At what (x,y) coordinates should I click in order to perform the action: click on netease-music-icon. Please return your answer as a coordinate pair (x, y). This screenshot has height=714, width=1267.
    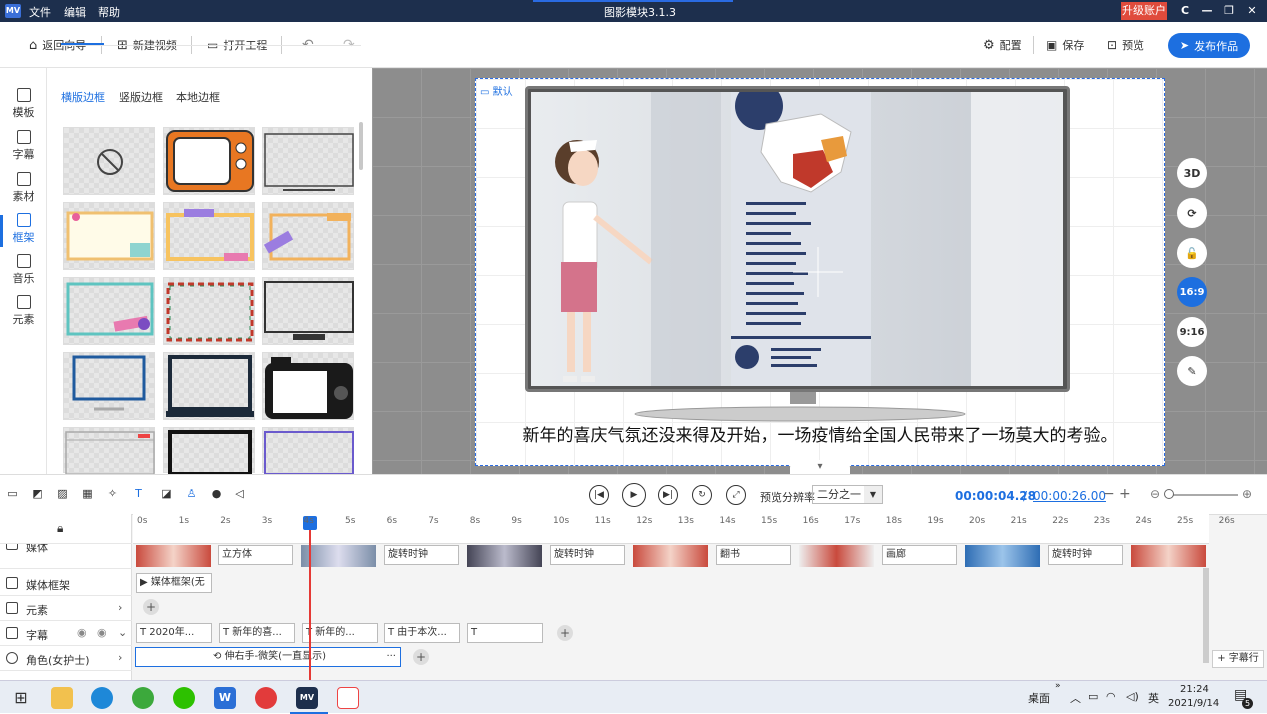
    Looking at the image, I should click on (266, 698).